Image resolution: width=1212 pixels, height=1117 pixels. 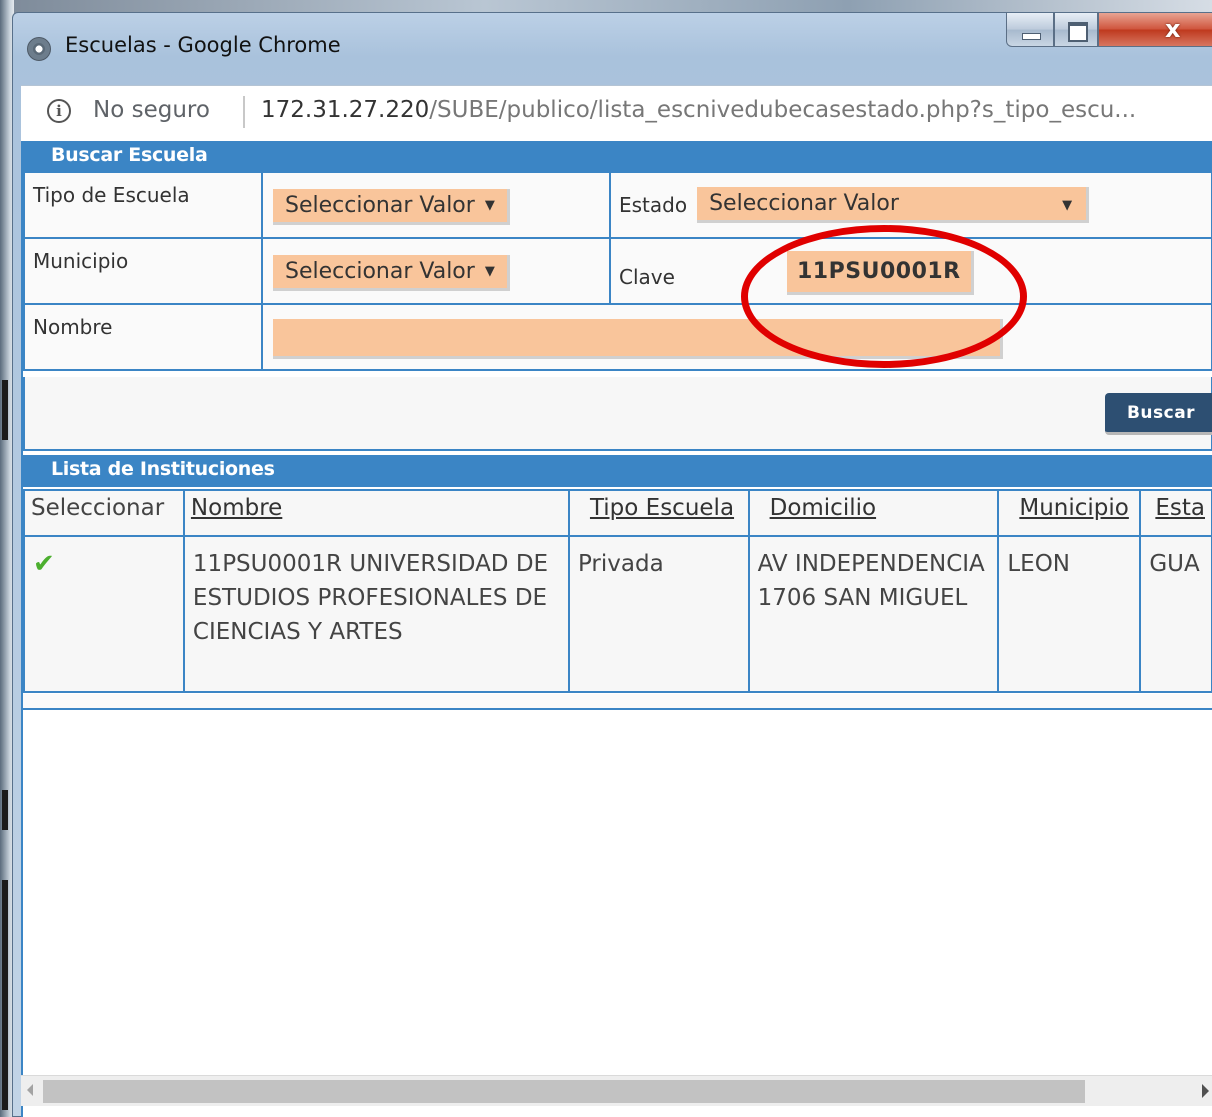 What do you see at coordinates (1076, 30) in the screenshot?
I see `maximize-button` at bounding box center [1076, 30].